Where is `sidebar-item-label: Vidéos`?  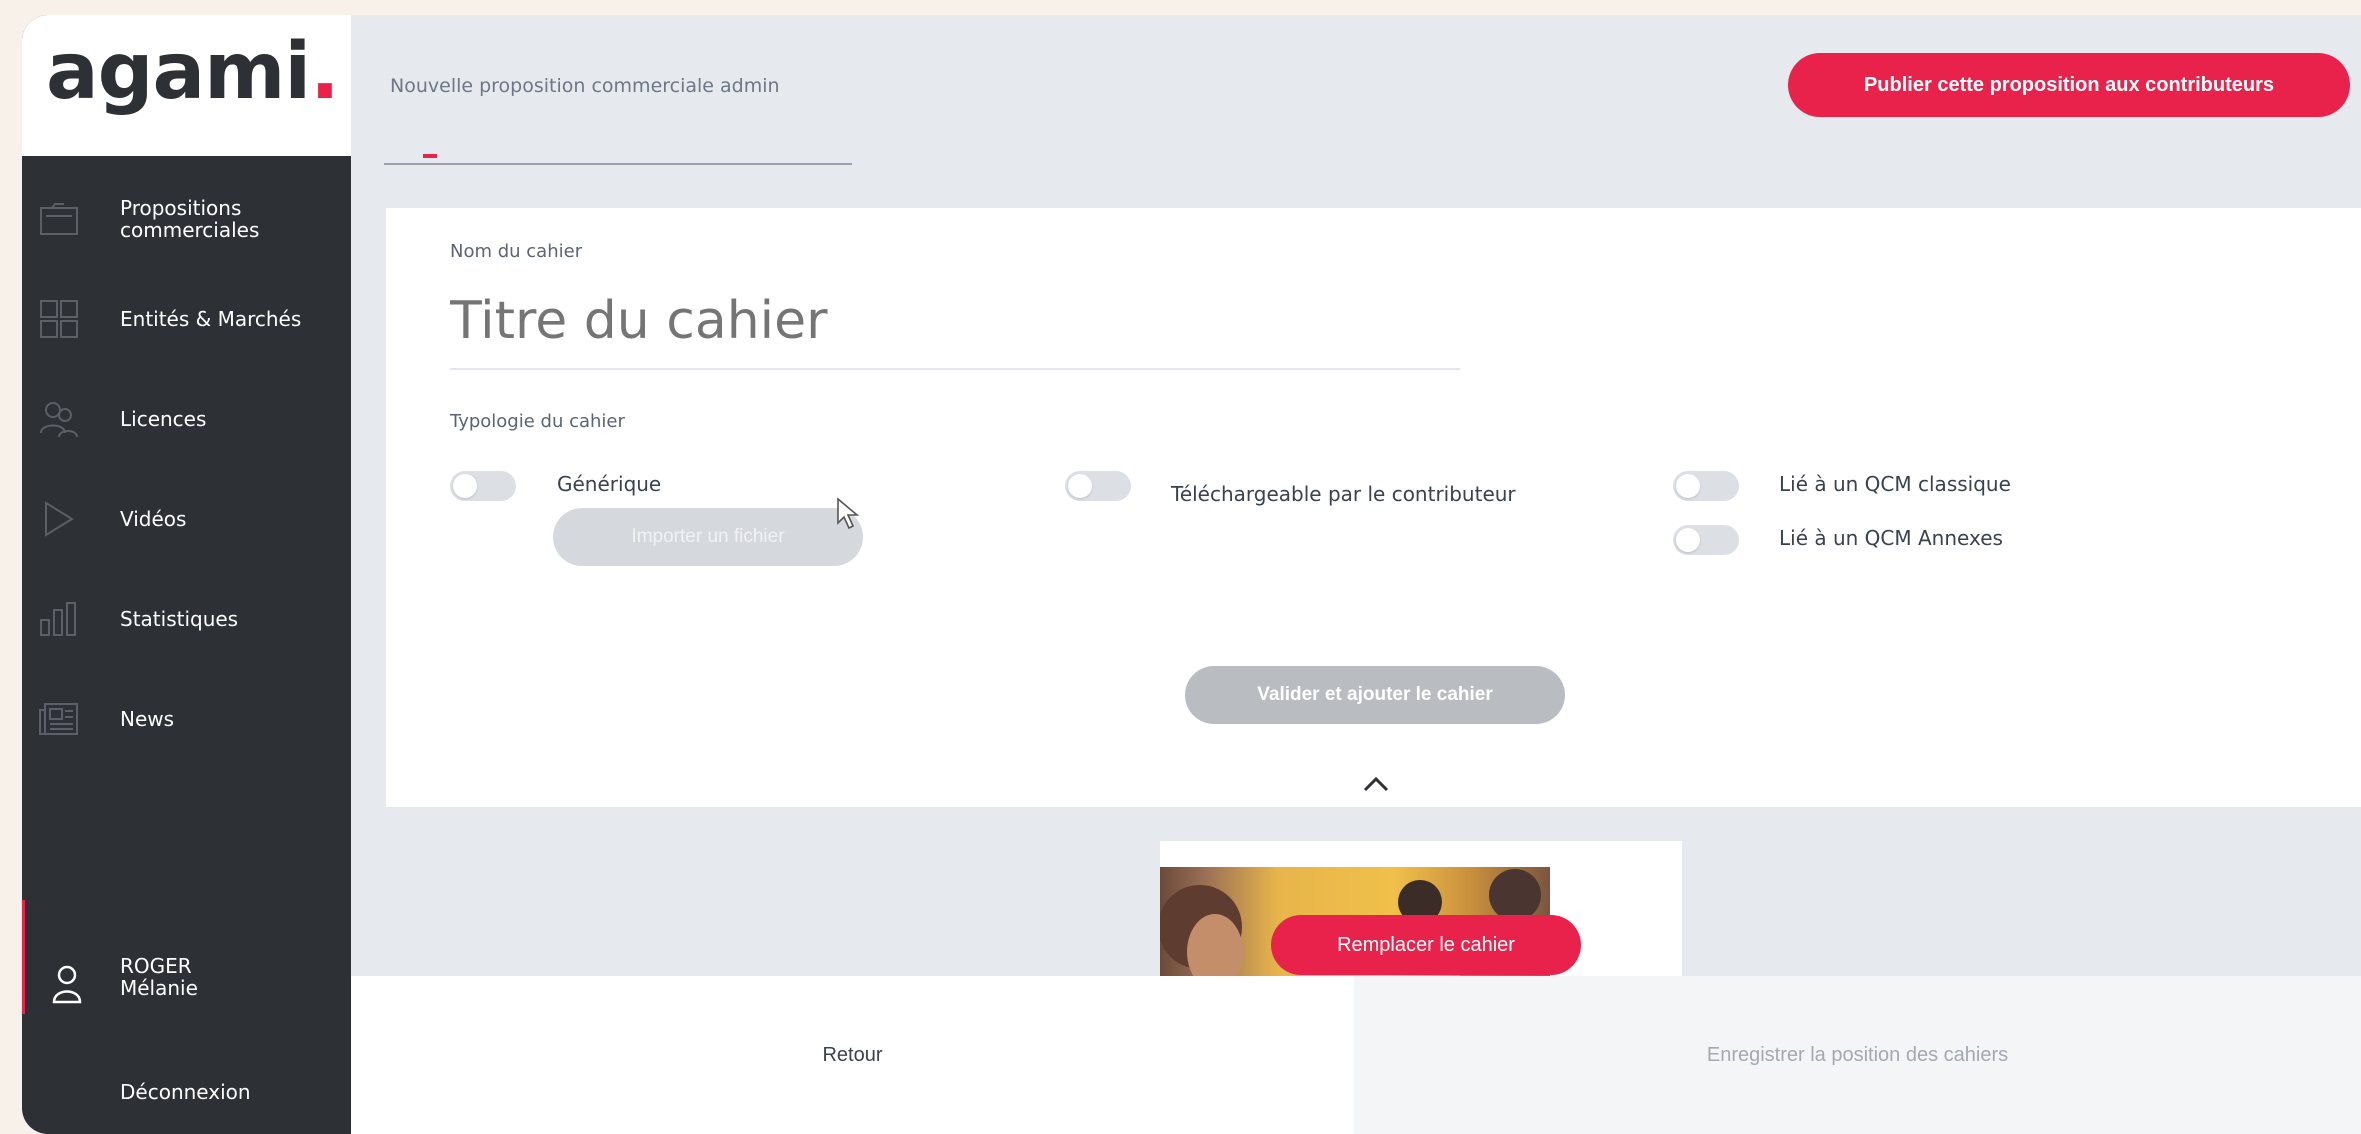 sidebar-item-label: Vidéos is located at coordinates (153, 519).